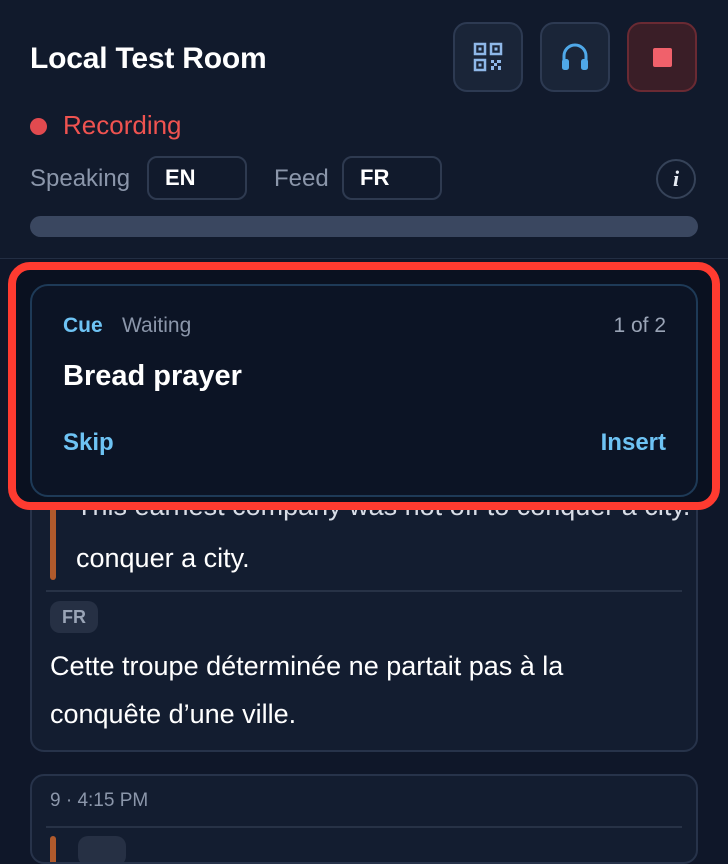 This screenshot has width=728, height=864. What do you see at coordinates (148, 58) in the screenshot?
I see `room-title: Local Test Room` at bounding box center [148, 58].